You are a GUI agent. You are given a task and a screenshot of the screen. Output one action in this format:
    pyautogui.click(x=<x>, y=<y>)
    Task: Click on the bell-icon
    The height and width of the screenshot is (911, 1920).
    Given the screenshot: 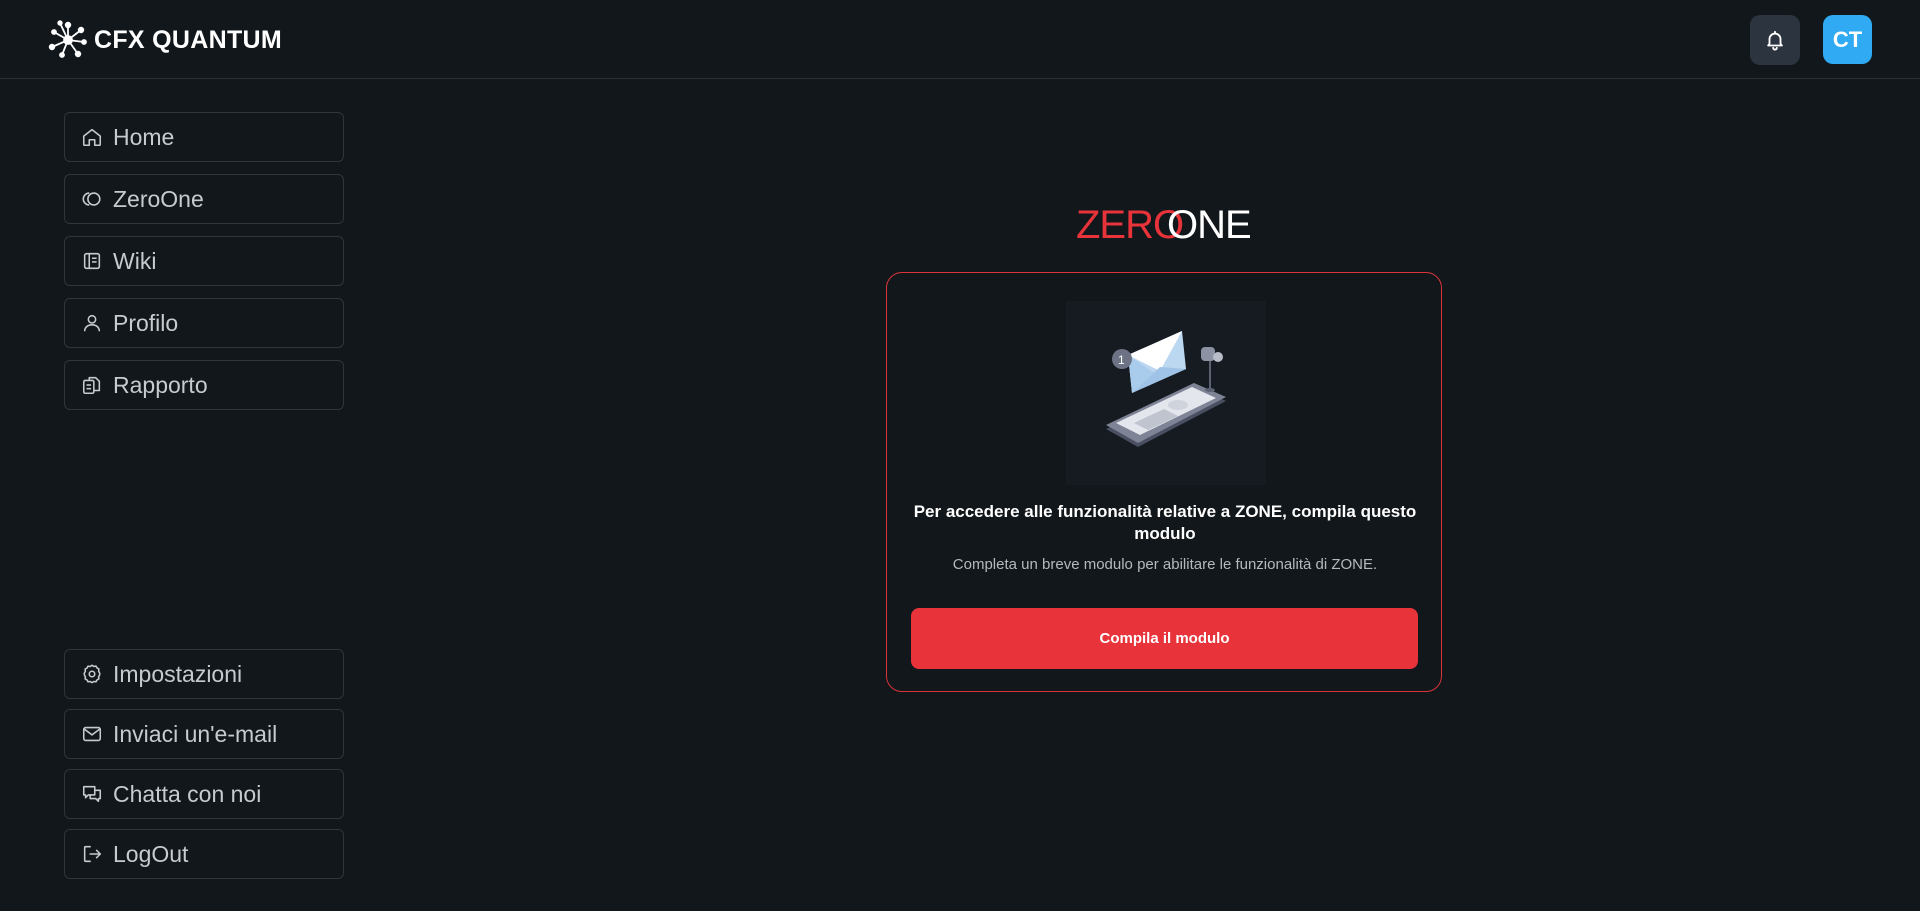 What is the action you would take?
    pyautogui.click(x=1775, y=40)
    